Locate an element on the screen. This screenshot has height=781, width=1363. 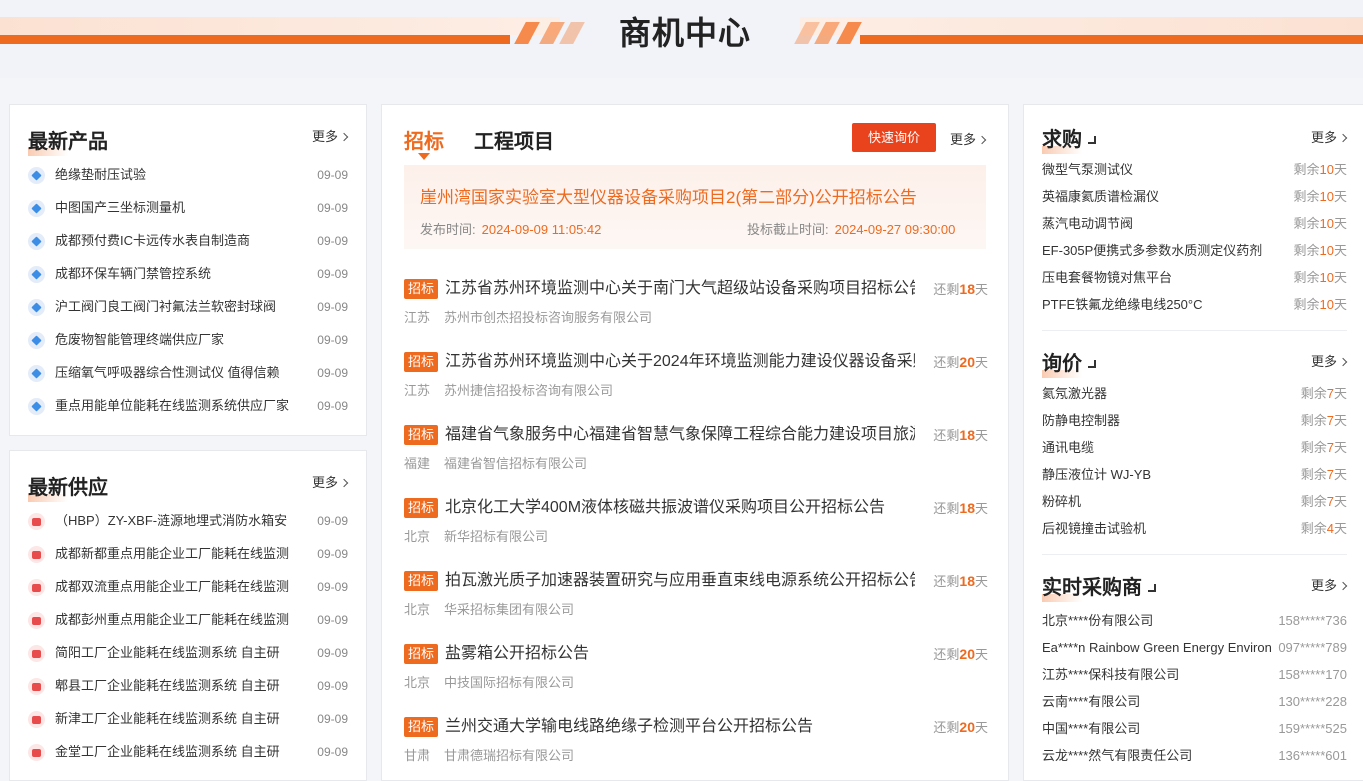
bid-region: 江苏 is located at coordinates (417, 317).